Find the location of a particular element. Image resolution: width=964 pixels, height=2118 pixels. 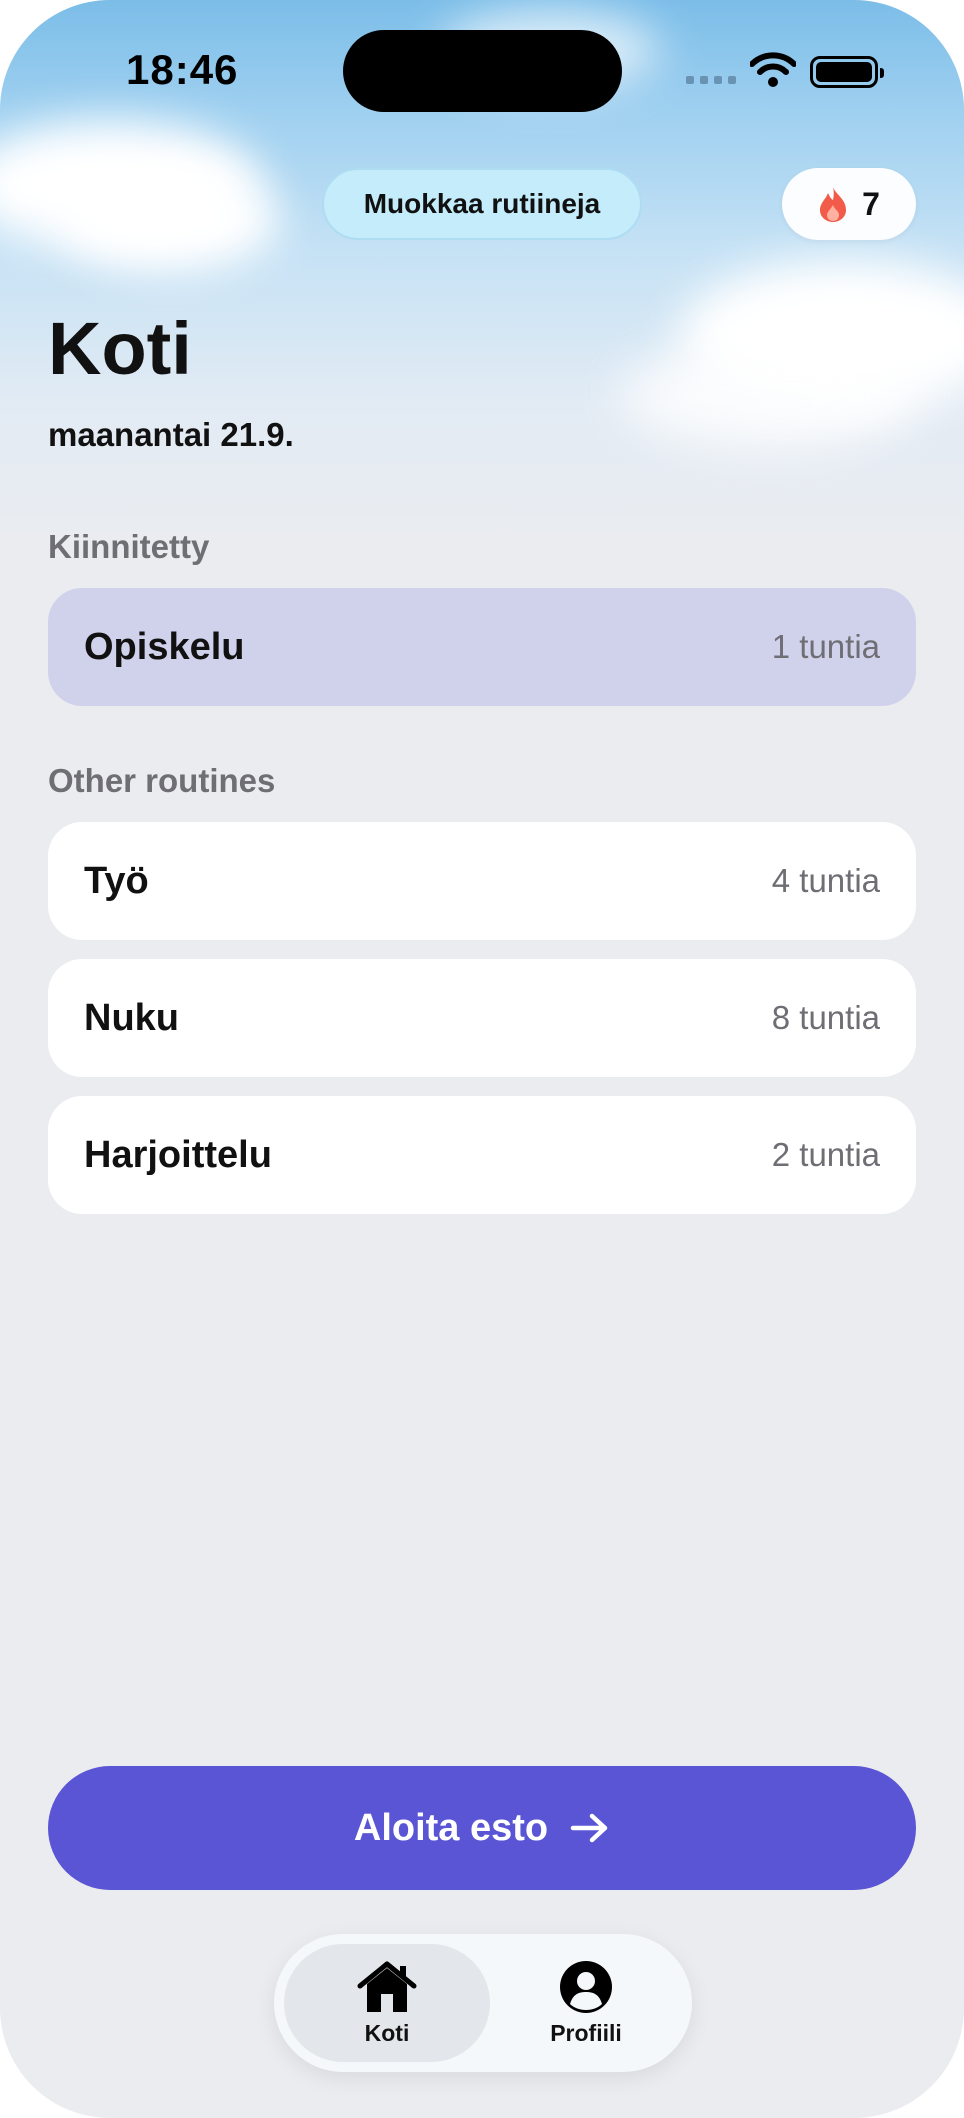

edit-routines-button: Muokkaa rutiineja is located at coordinates (482, 204).